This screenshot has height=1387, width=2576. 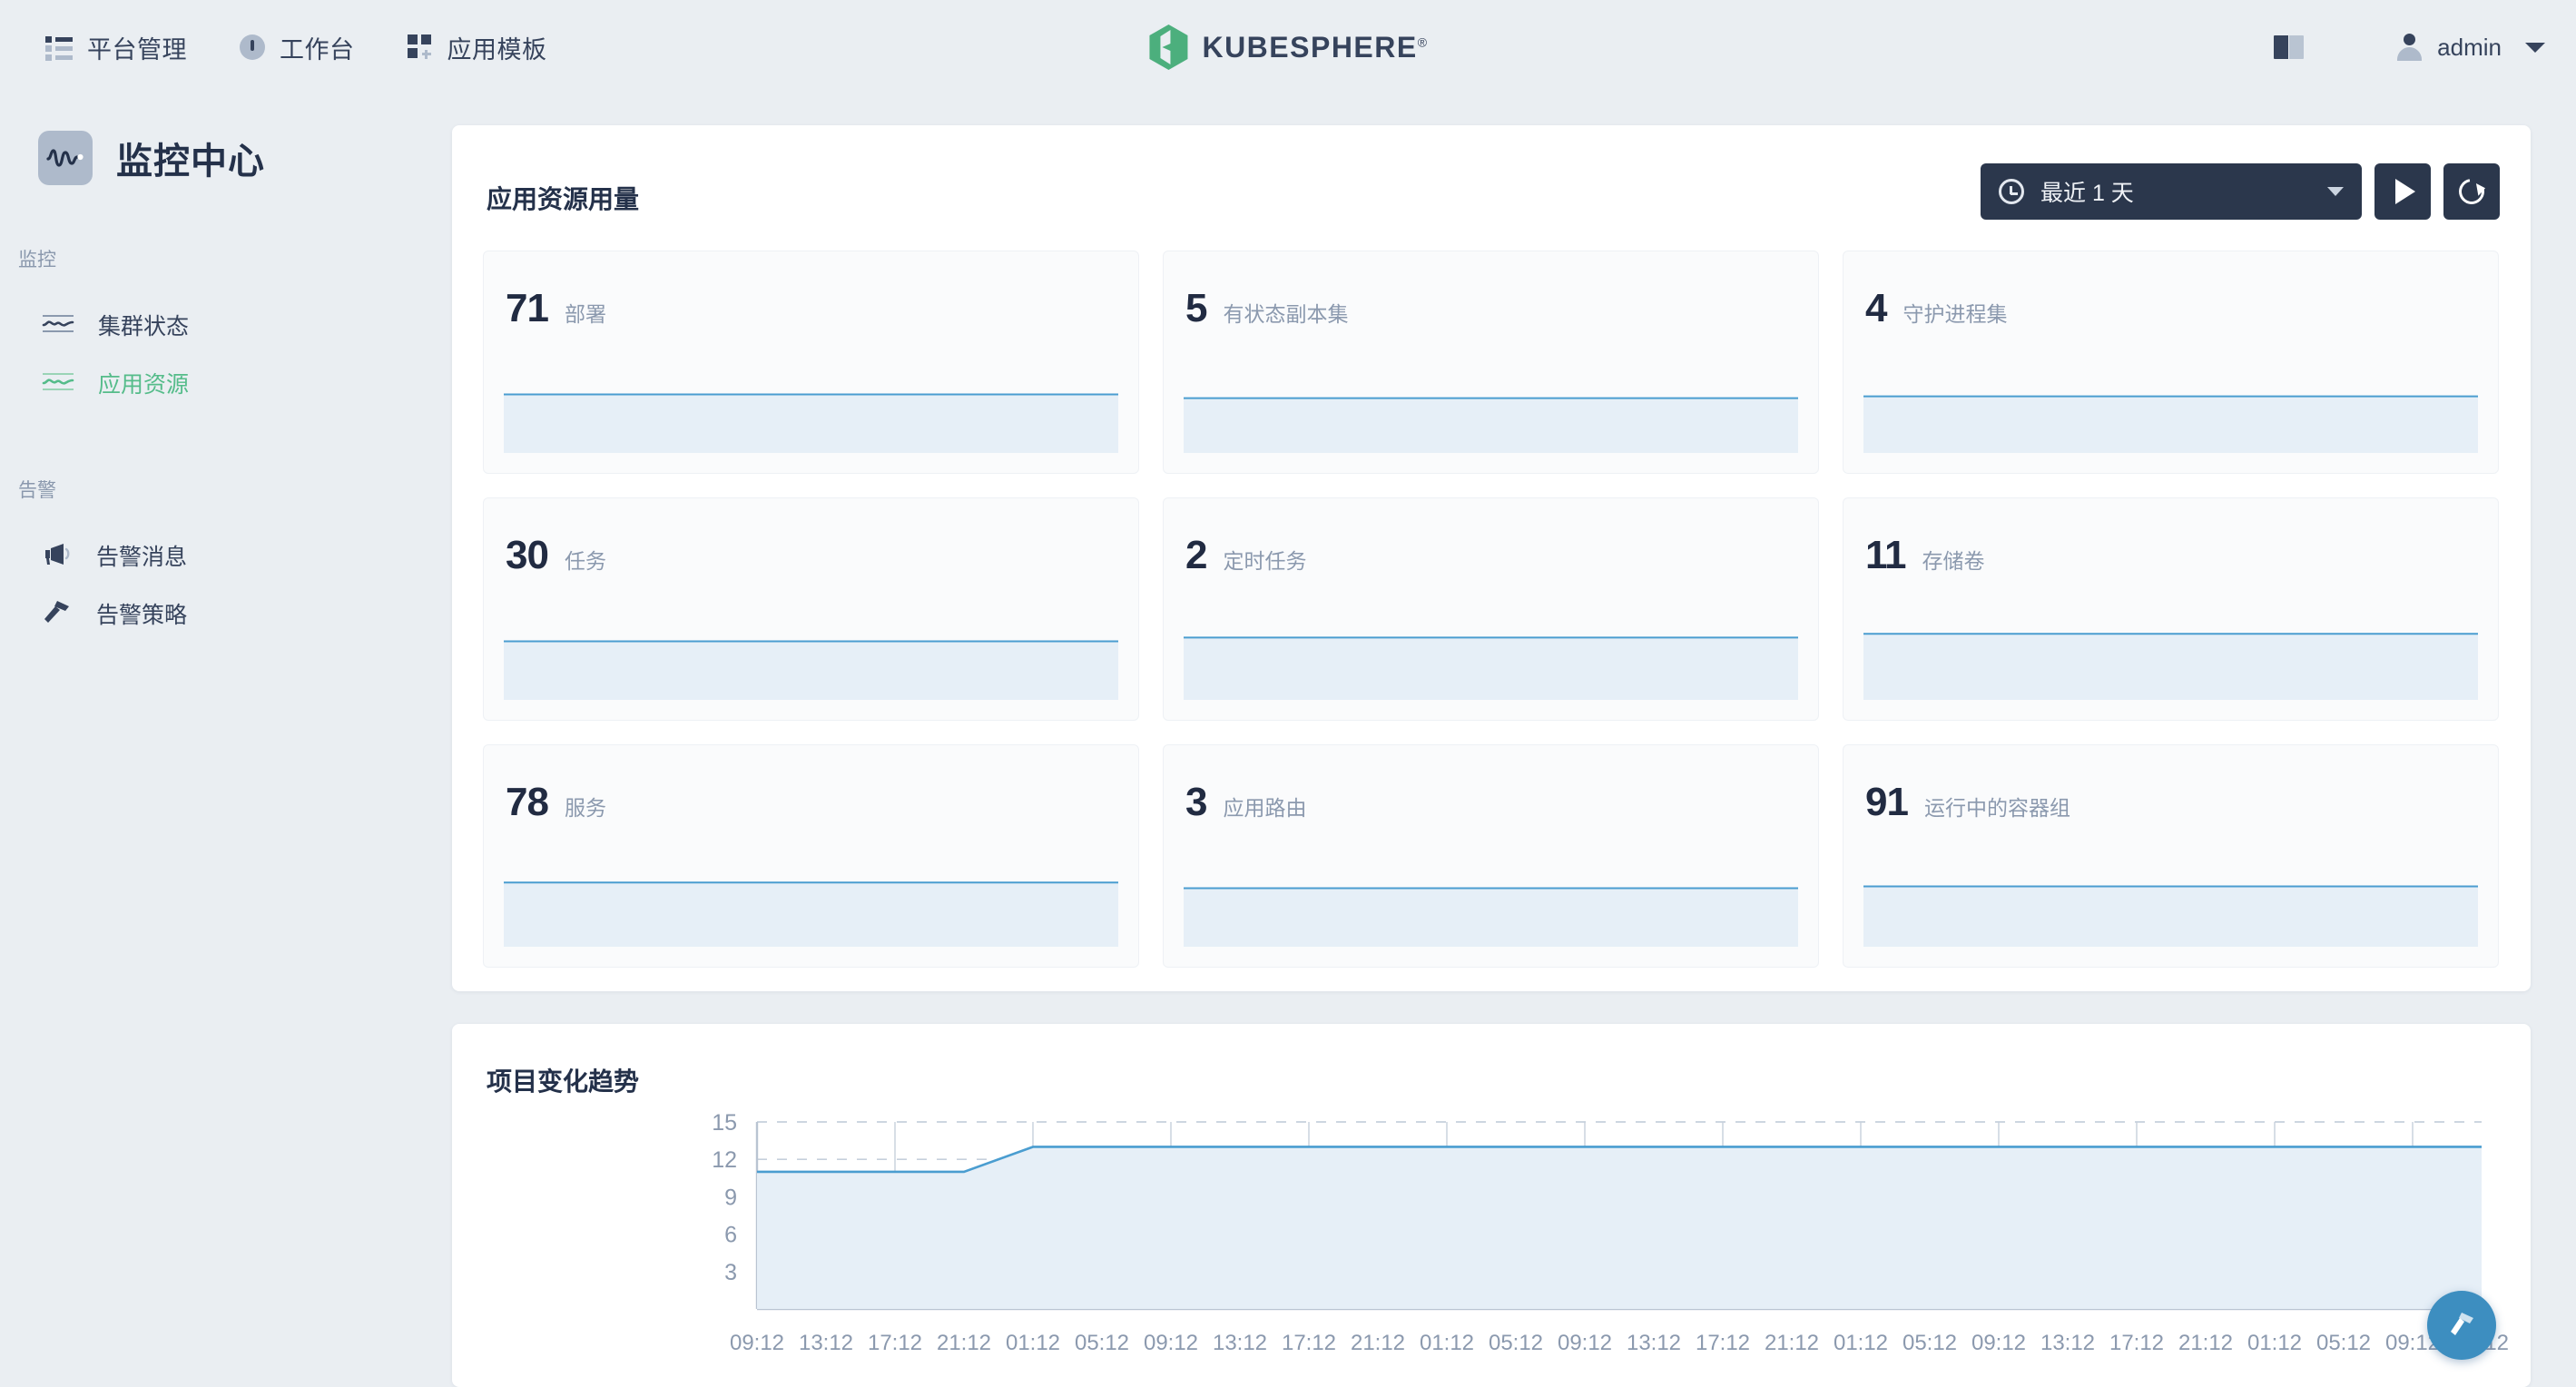 I want to click on stat-label: 有状态副本集, so click(x=1286, y=314).